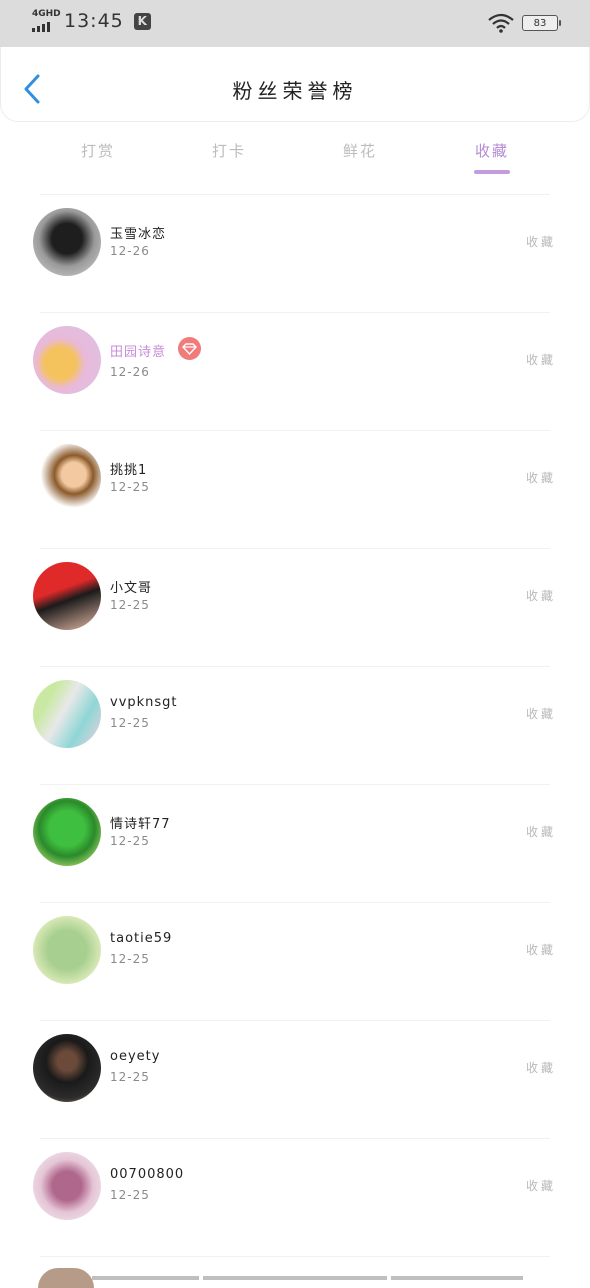 Image resolution: width=590 pixels, height=1288 pixels. What do you see at coordinates (295, 844) in the screenshot?
I see `list-item: 情诗轩77 12-25 收藏` at bounding box center [295, 844].